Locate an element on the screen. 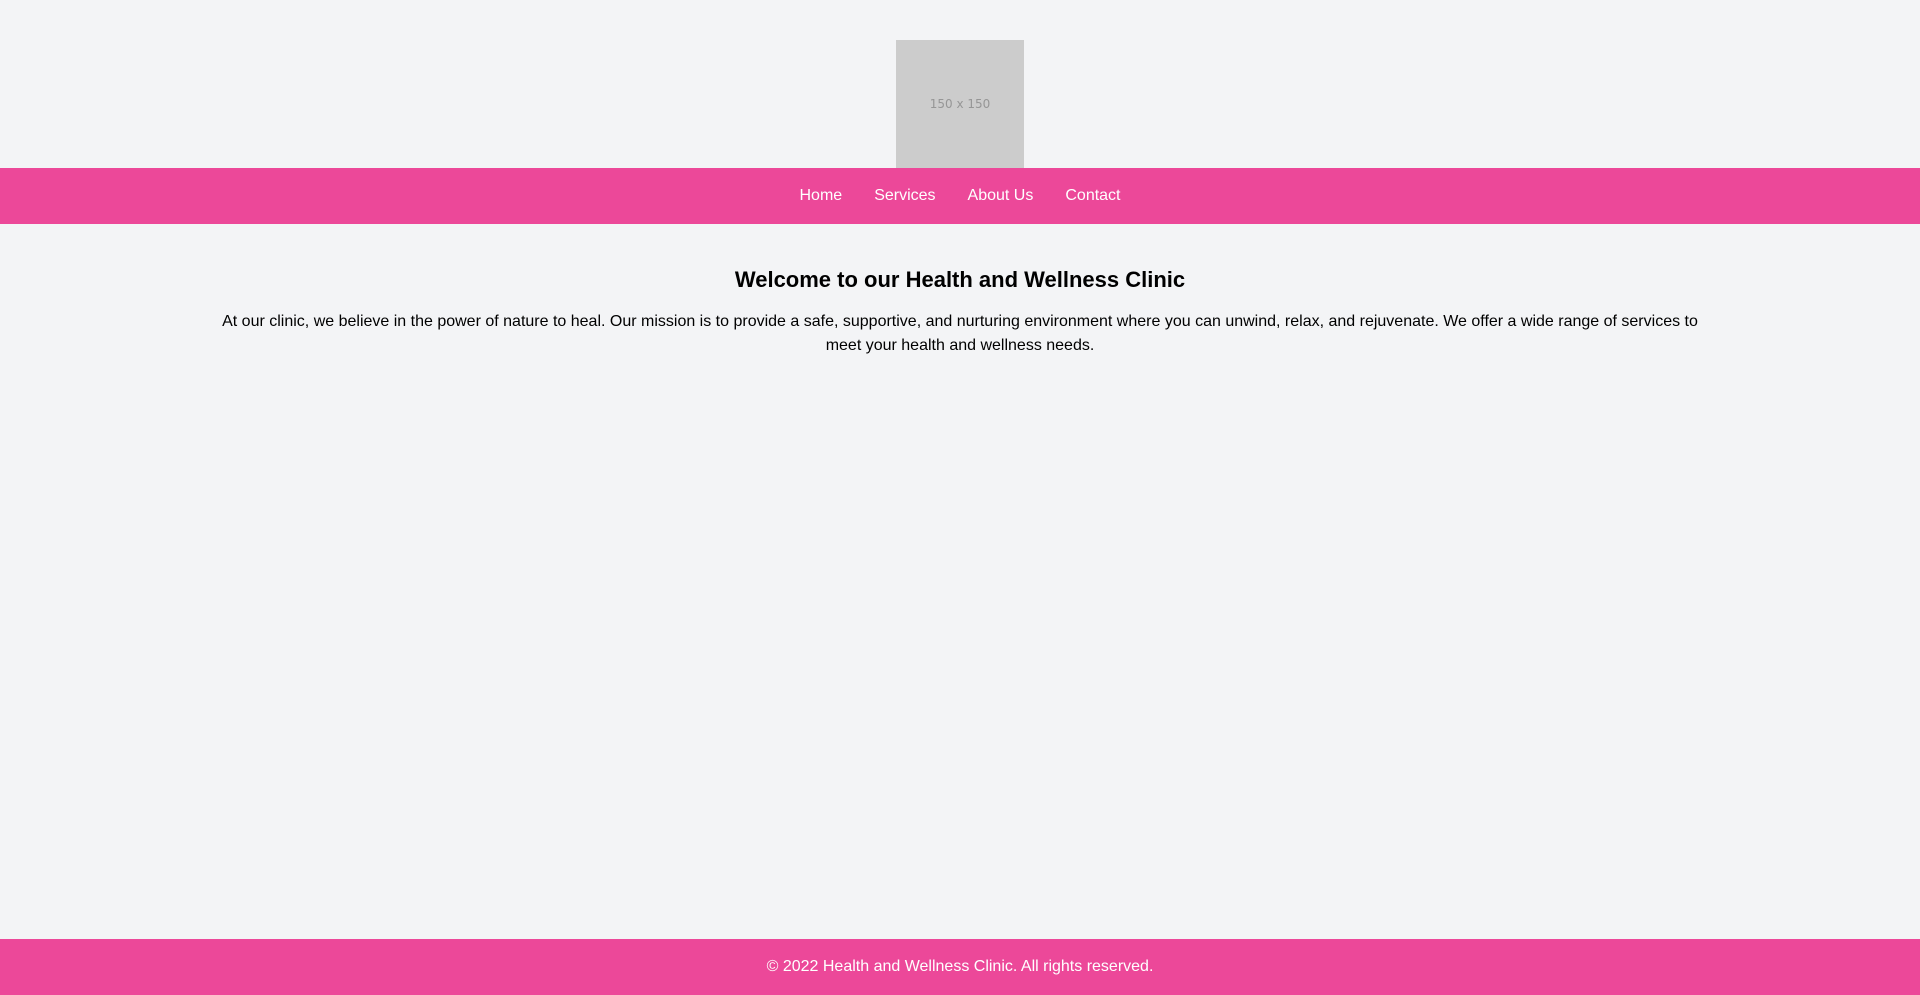  nav-services-link: Services is located at coordinates (904, 196).